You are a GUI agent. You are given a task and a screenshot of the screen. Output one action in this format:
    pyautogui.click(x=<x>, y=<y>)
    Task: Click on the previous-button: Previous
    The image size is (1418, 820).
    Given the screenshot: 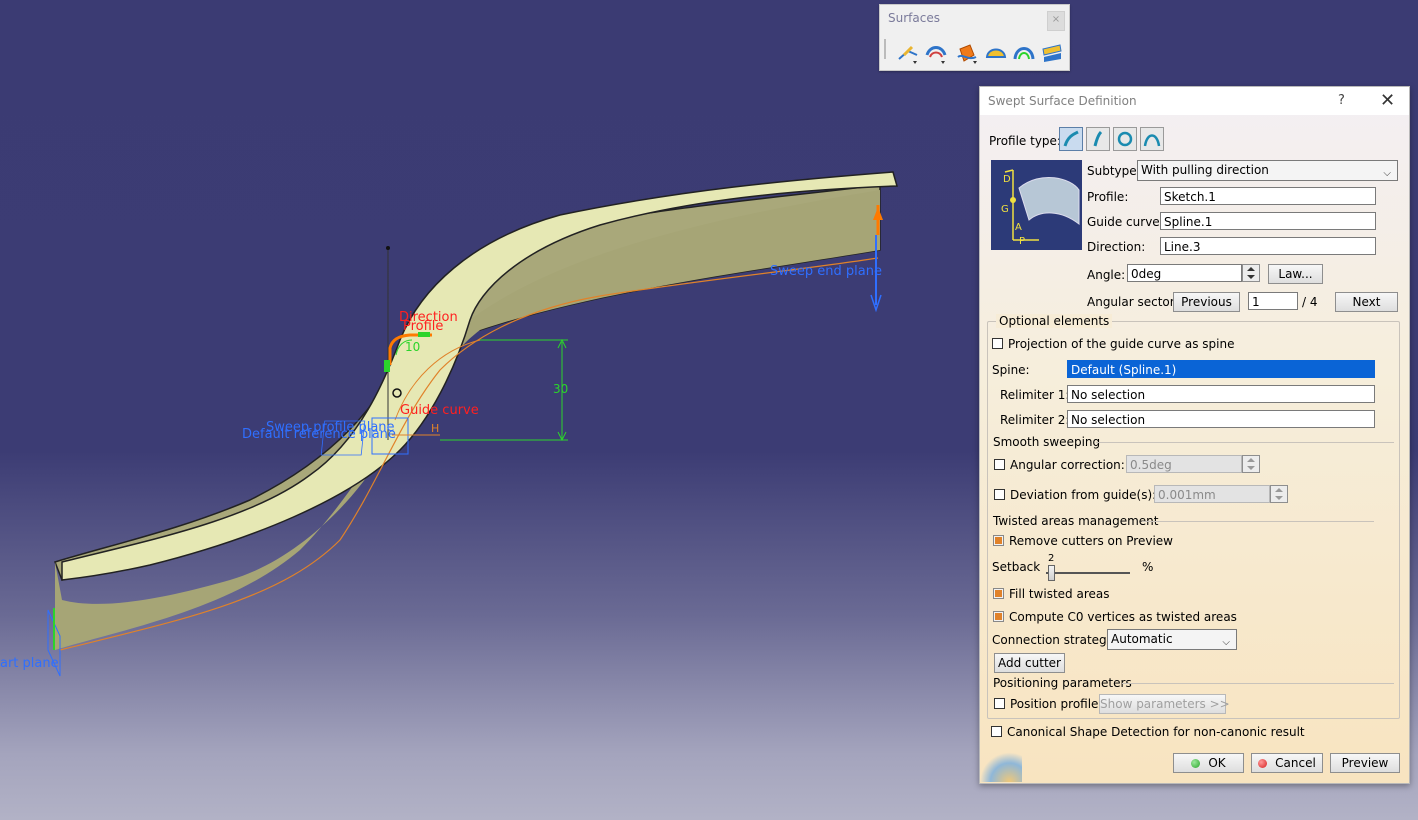 What is the action you would take?
    pyautogui.click(x=1206, y=302)
    